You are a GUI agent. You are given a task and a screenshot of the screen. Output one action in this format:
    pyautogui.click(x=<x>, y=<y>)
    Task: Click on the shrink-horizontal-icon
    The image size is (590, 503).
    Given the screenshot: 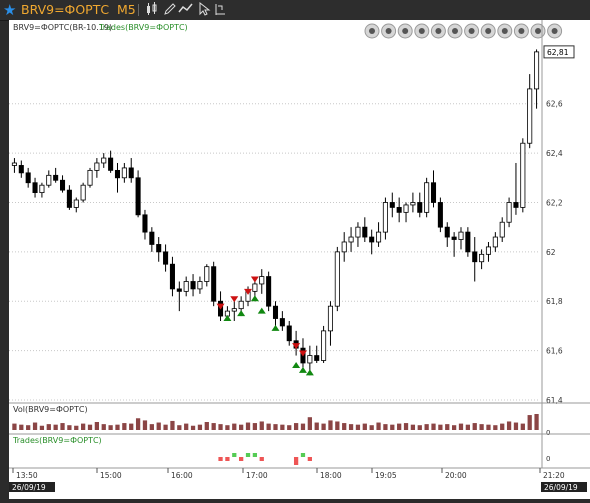 What is the action you would take?
    pyautogui.click(x=505, y=31)
    